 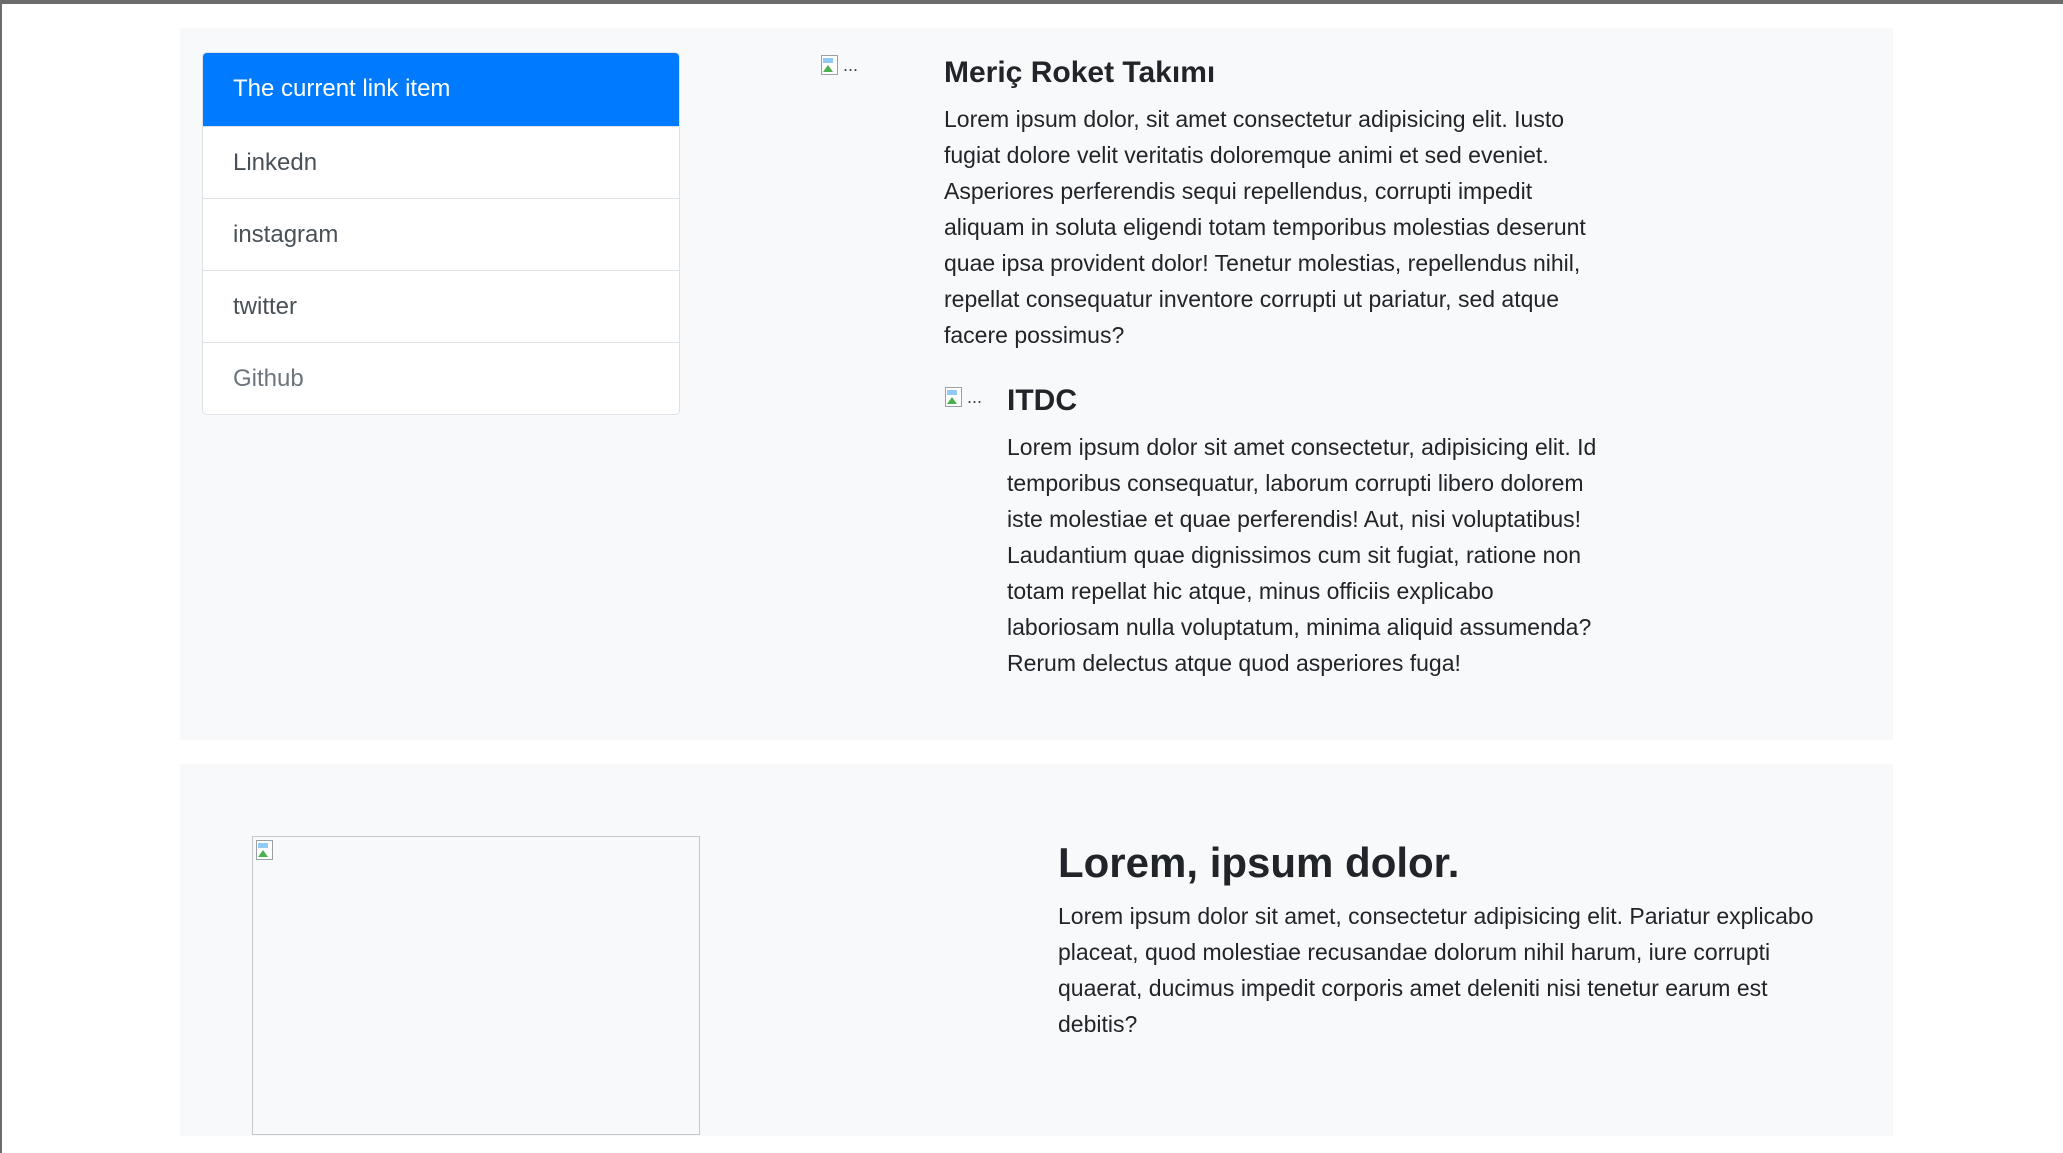 I want to click on feature-image, so click(x=476, y=985).